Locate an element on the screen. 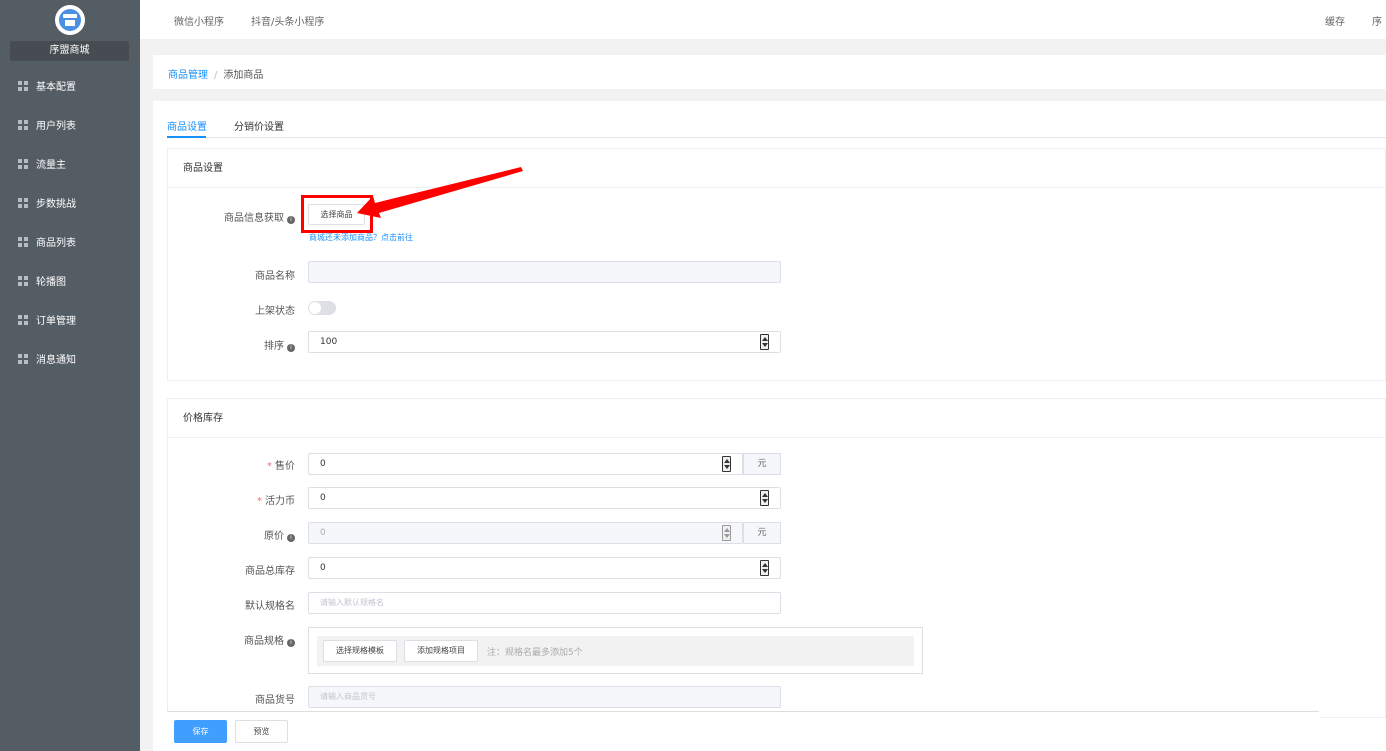 Image resolution: width=1386 pixels, height=751 pixels. stock-stepper is located at coordinates (764, 568).